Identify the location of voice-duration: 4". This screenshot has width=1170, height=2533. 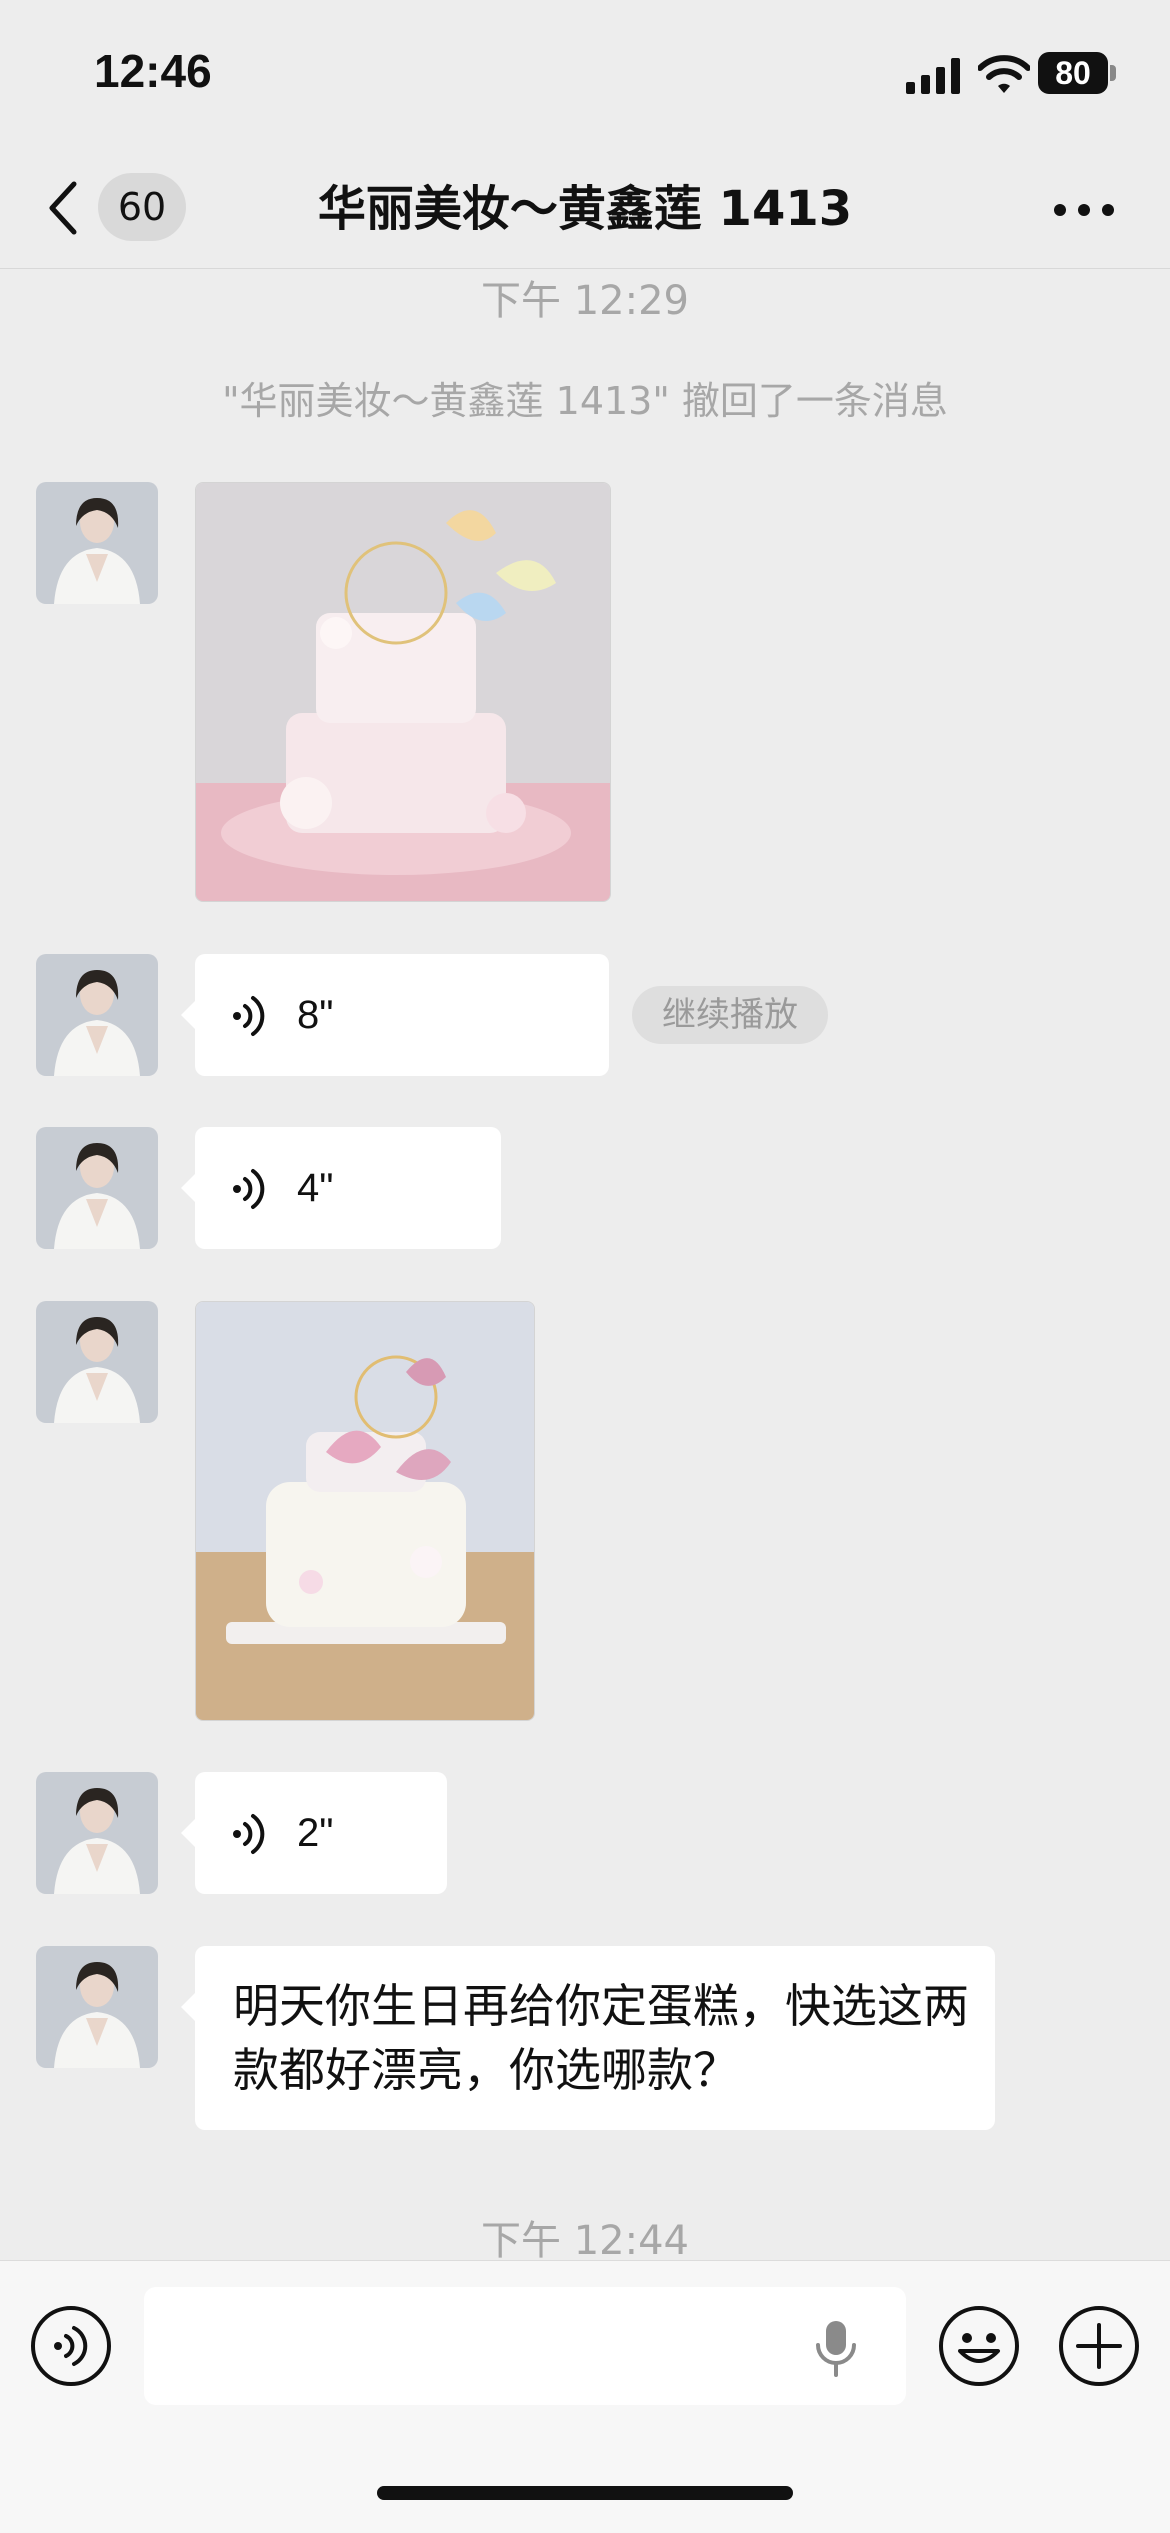
(315, 1188).